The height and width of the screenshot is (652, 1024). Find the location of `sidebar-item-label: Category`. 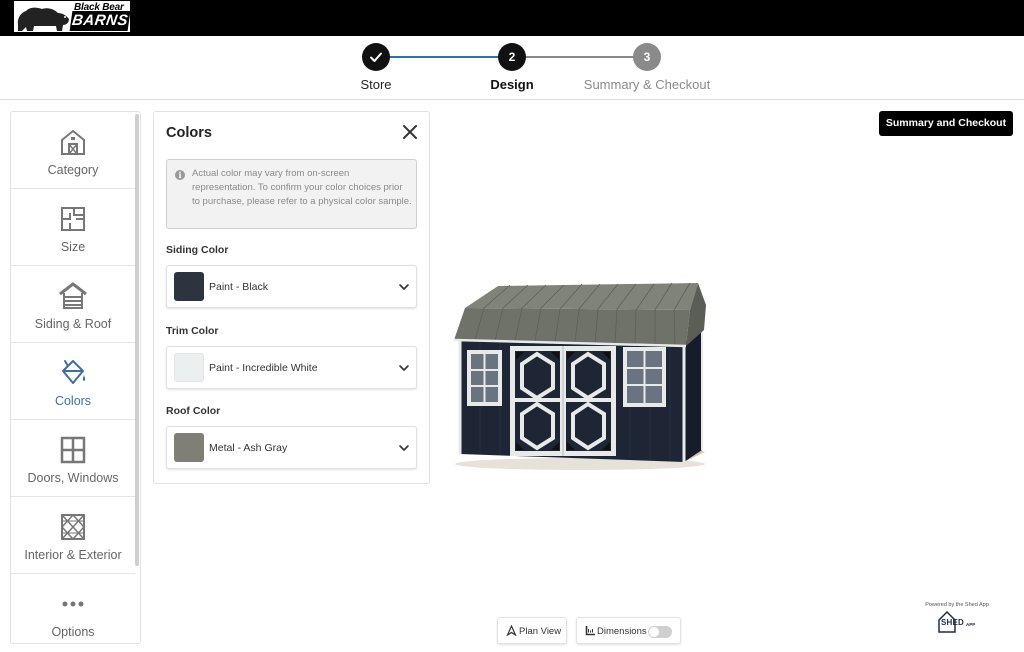

sidebar-item-label: Category is located at coordinates (73, 170).